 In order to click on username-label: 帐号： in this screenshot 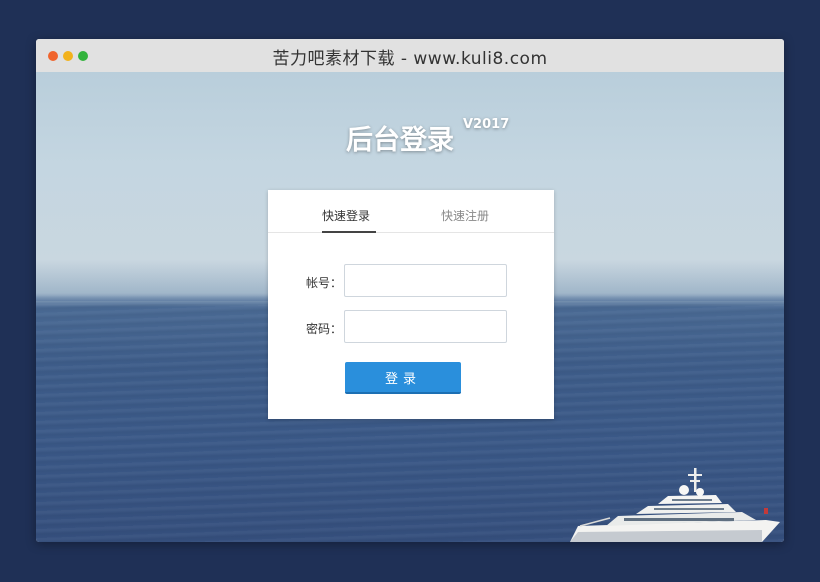, I will do `click(324, 283)`.